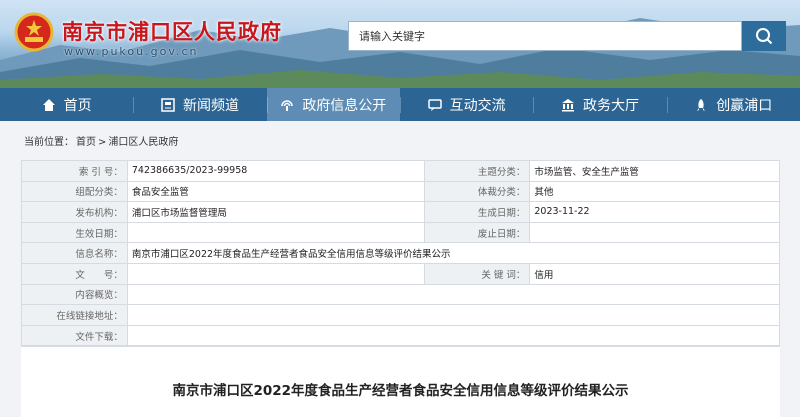  What do you see at coordinates (210, 105) in the screenshot?
I see `nav-label: 新闻频道` at bounding box center [210, 105].